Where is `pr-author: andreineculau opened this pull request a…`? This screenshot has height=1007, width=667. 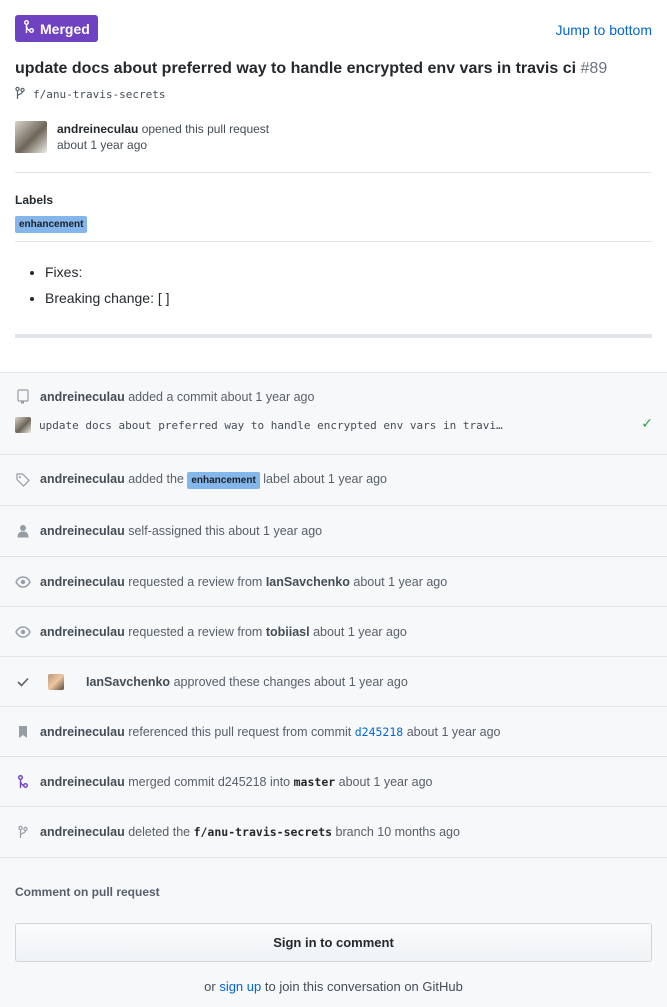
pr-author: andreineculau opened this pull request a… is located at coordinates (333, 139).